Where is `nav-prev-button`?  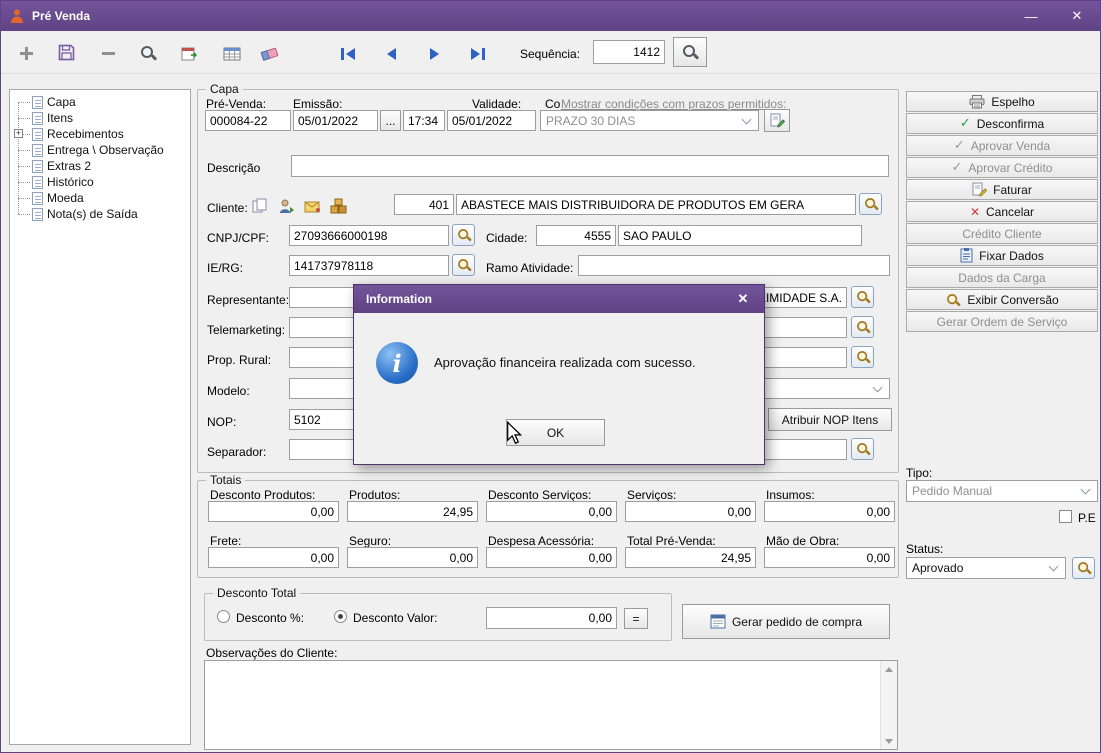
nav-prev-button is located at coordinates (391, 54).